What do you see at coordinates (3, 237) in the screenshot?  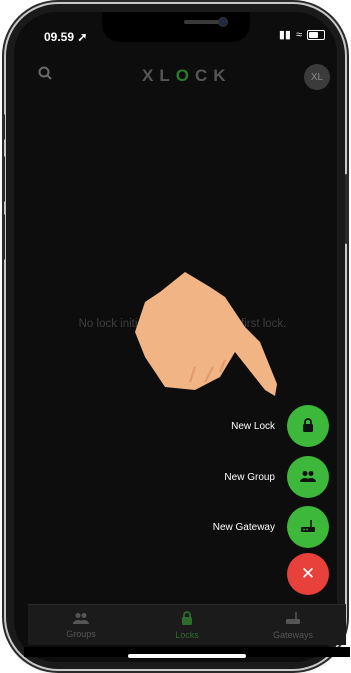 I see `volume-down-button` at bounding box center [3, 237].